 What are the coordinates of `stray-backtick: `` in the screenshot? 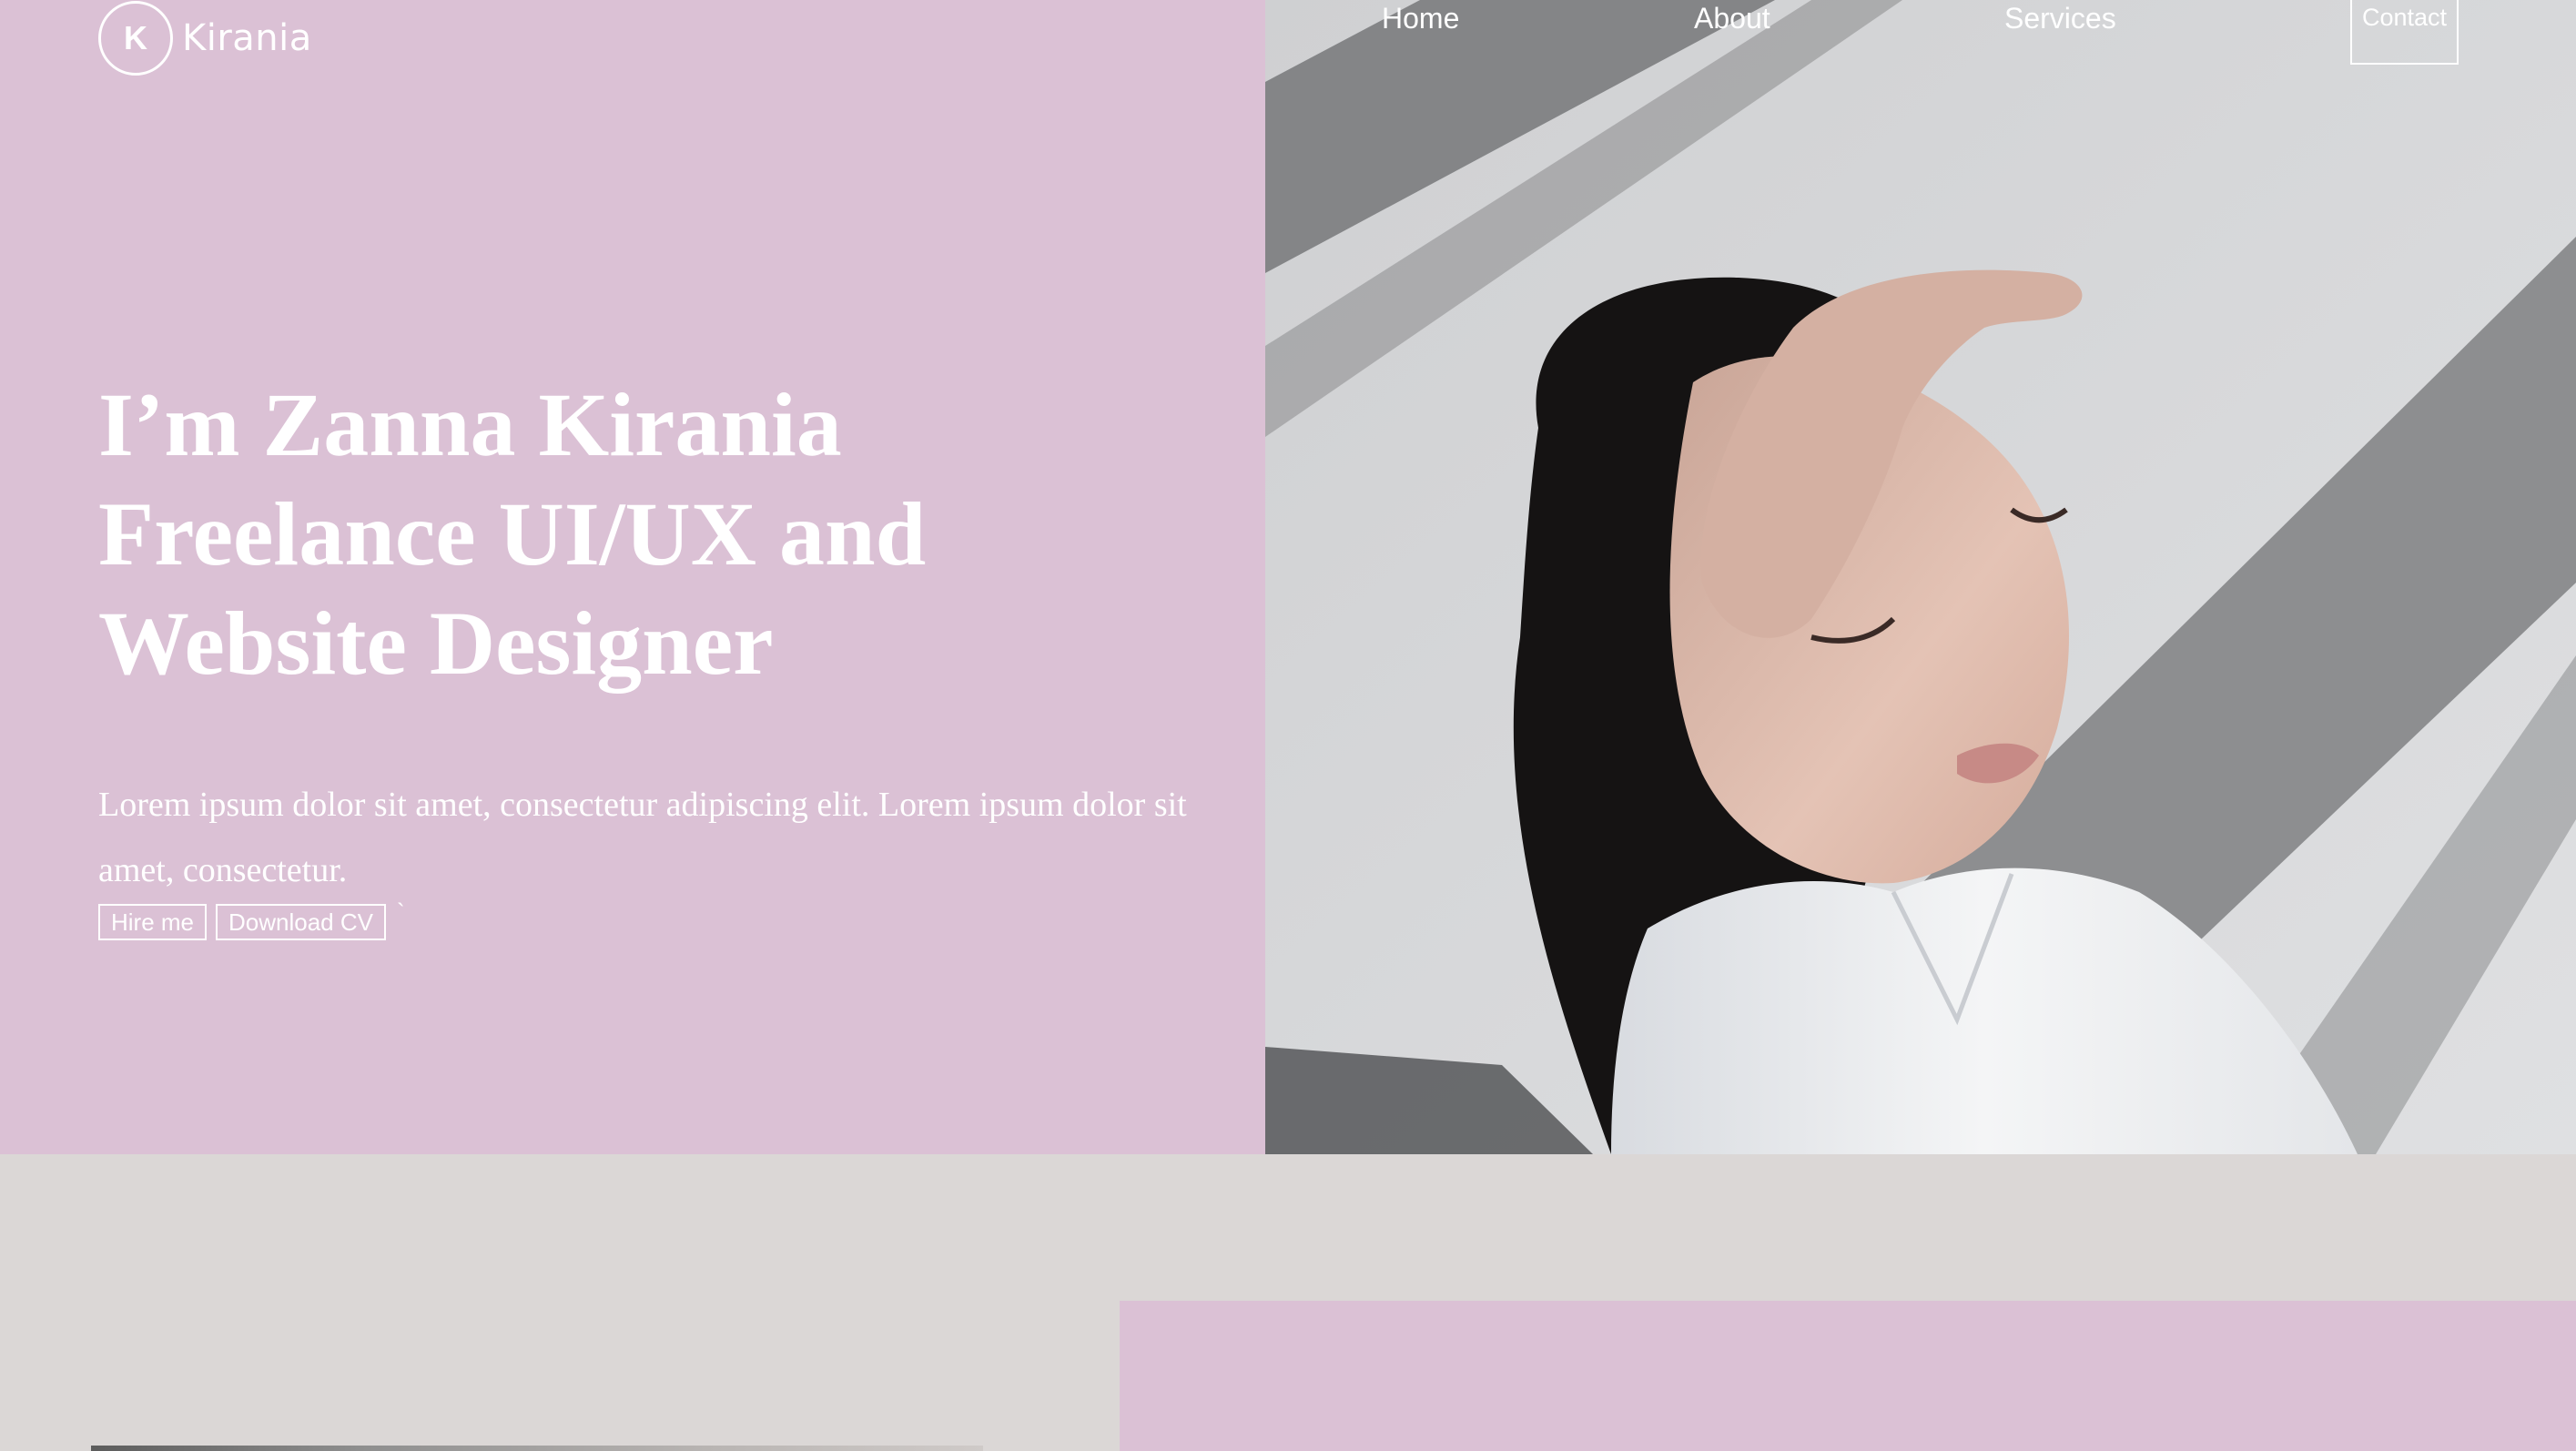 It's located at (401, 912).